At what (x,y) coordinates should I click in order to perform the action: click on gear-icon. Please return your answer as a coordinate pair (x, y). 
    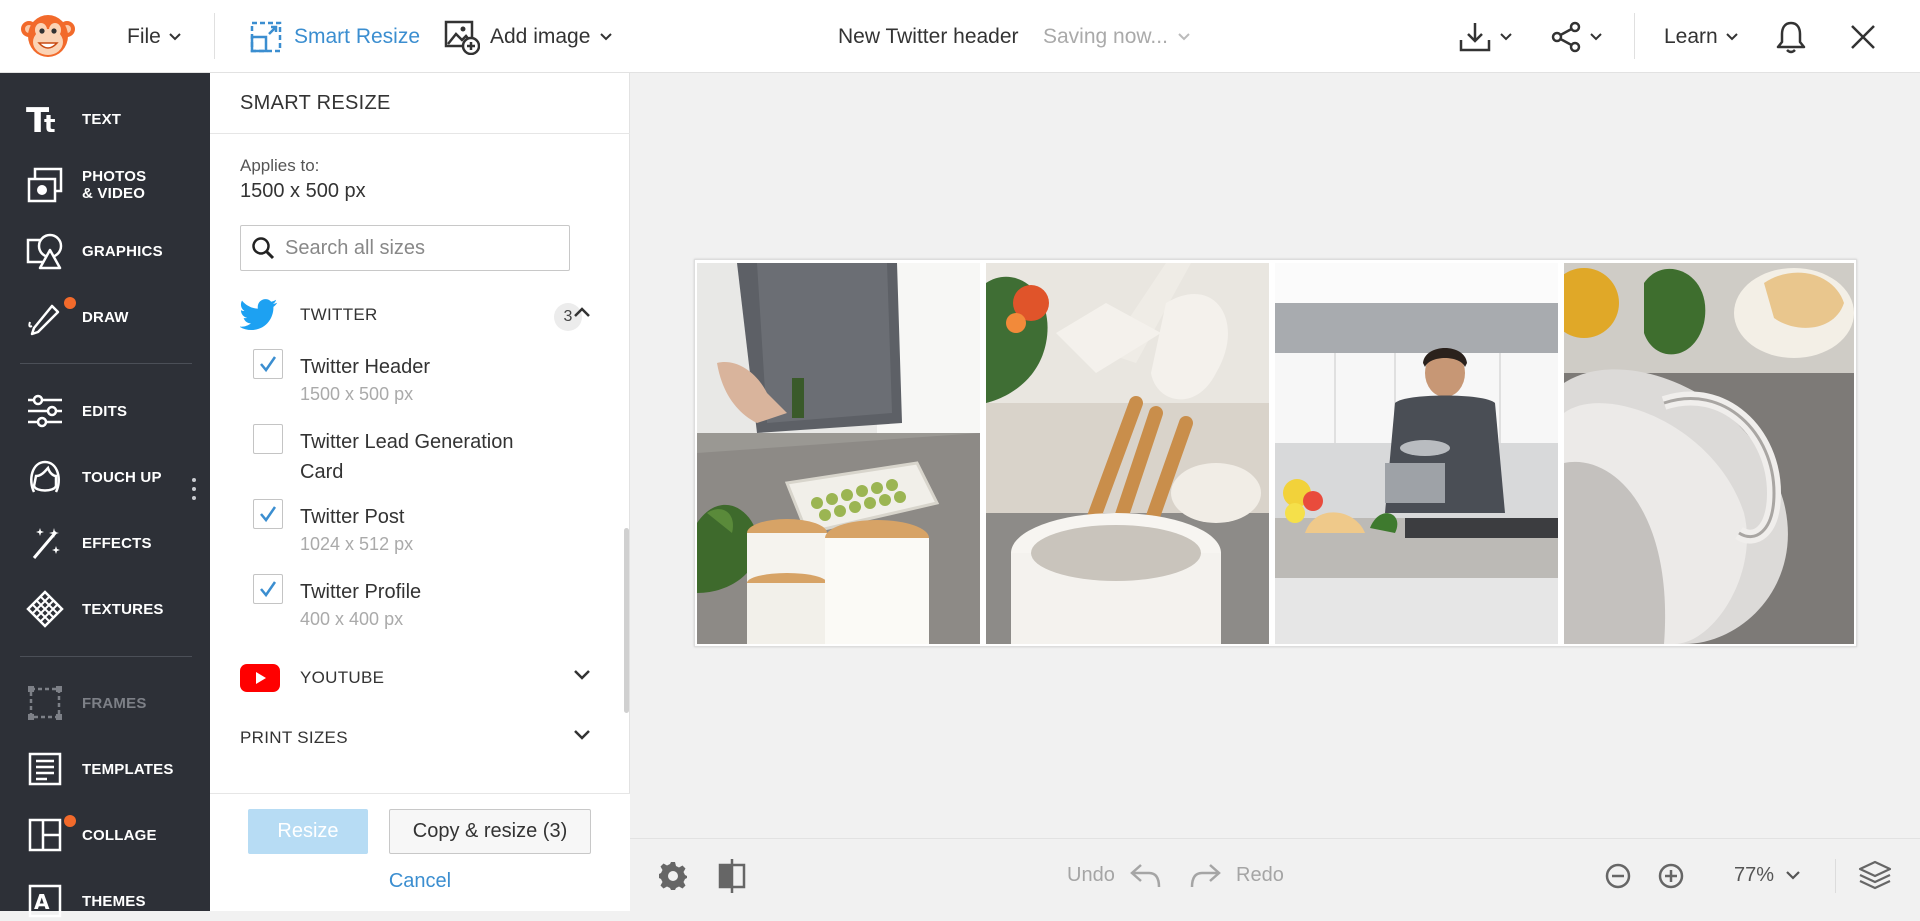
    Looking at the image, I should click on (673, 876).